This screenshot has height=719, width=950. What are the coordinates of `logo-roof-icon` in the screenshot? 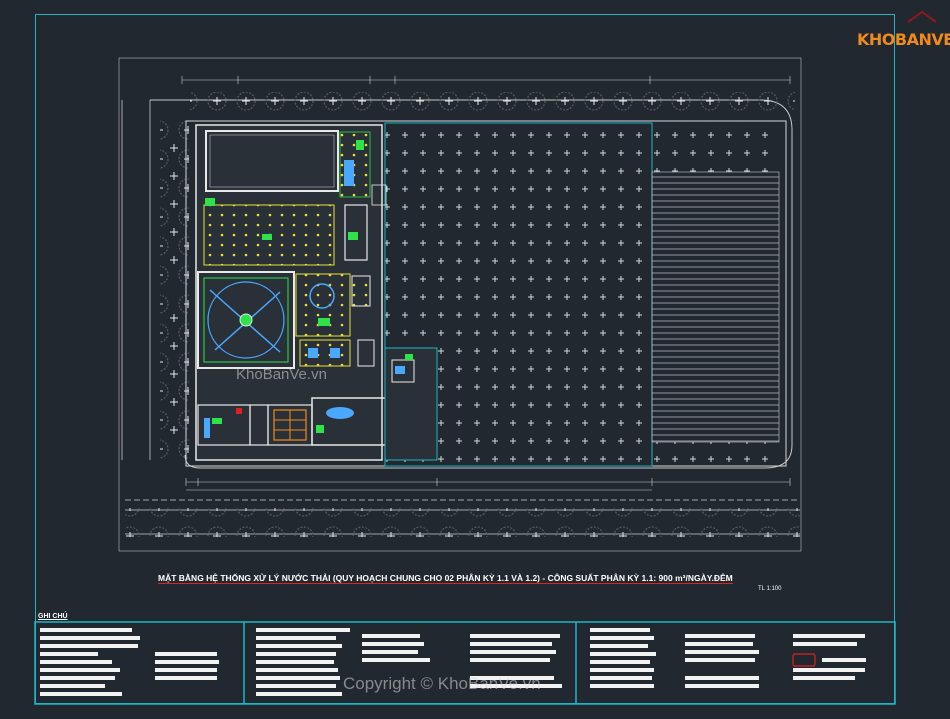 It's located at (922, 16).